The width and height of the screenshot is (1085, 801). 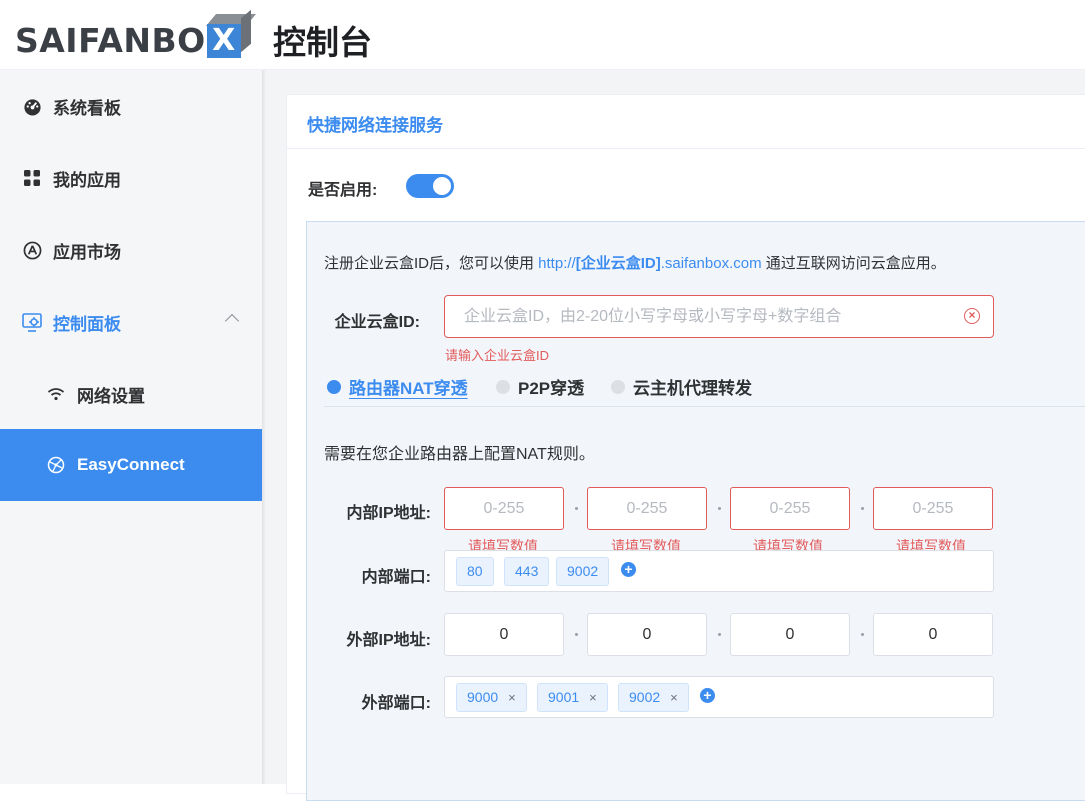 I want to click on external-port-label: 外部端口:, so click(x=396, y=703).